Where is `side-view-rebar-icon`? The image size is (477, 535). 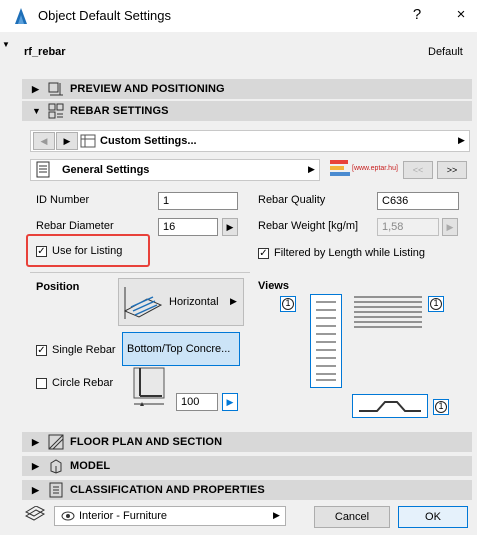
side-view-rebar-icon is located at coordinates (326, 341).